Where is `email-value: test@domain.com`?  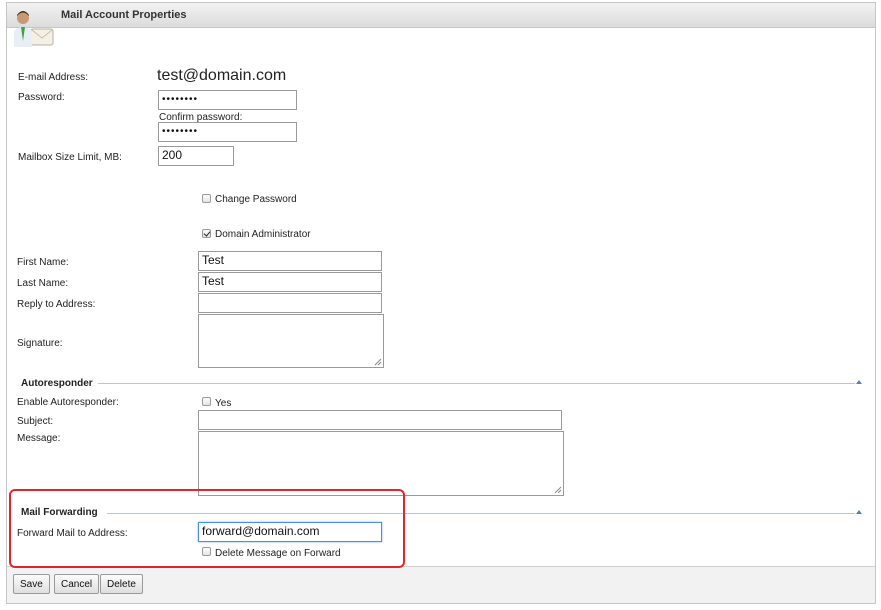
email-value: test@domain.com is located at coordinates (222, 75).